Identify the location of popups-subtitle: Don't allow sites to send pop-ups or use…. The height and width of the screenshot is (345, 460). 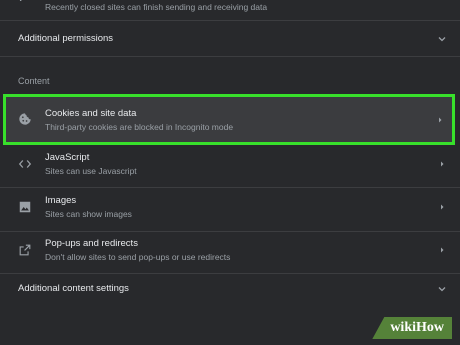
(138, 257).